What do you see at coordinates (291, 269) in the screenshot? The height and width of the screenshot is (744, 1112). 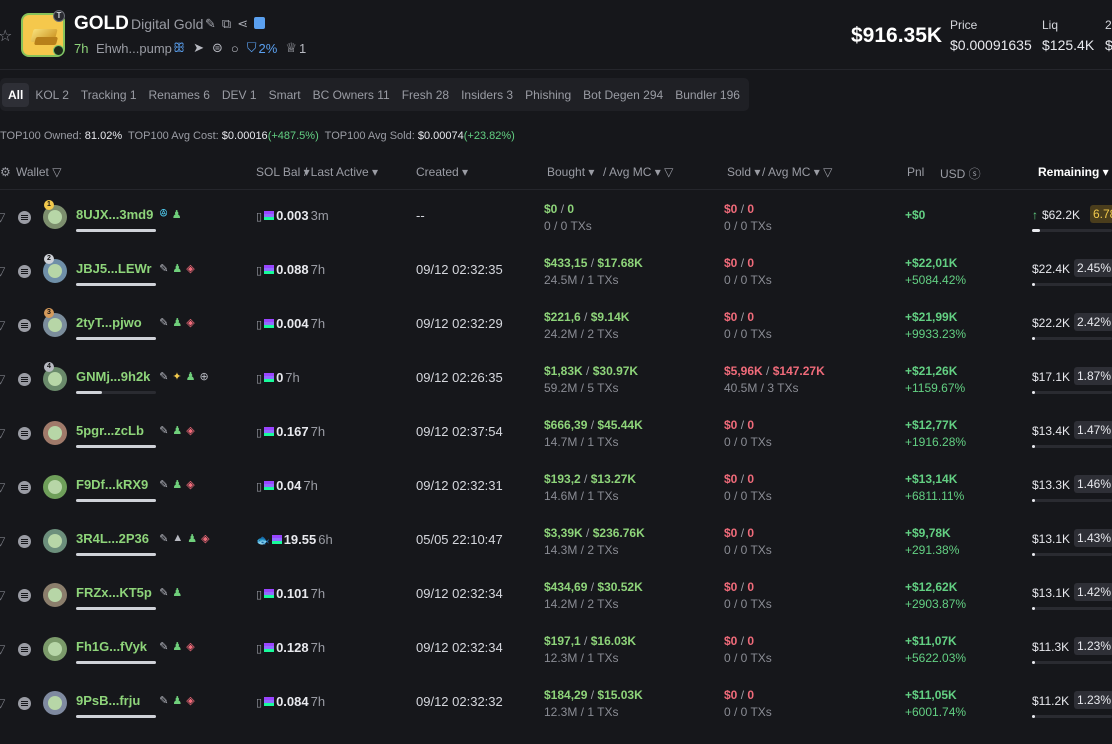 I see `sol-balance: ▯ 0.088 7h` at bounding box center [291, 269].